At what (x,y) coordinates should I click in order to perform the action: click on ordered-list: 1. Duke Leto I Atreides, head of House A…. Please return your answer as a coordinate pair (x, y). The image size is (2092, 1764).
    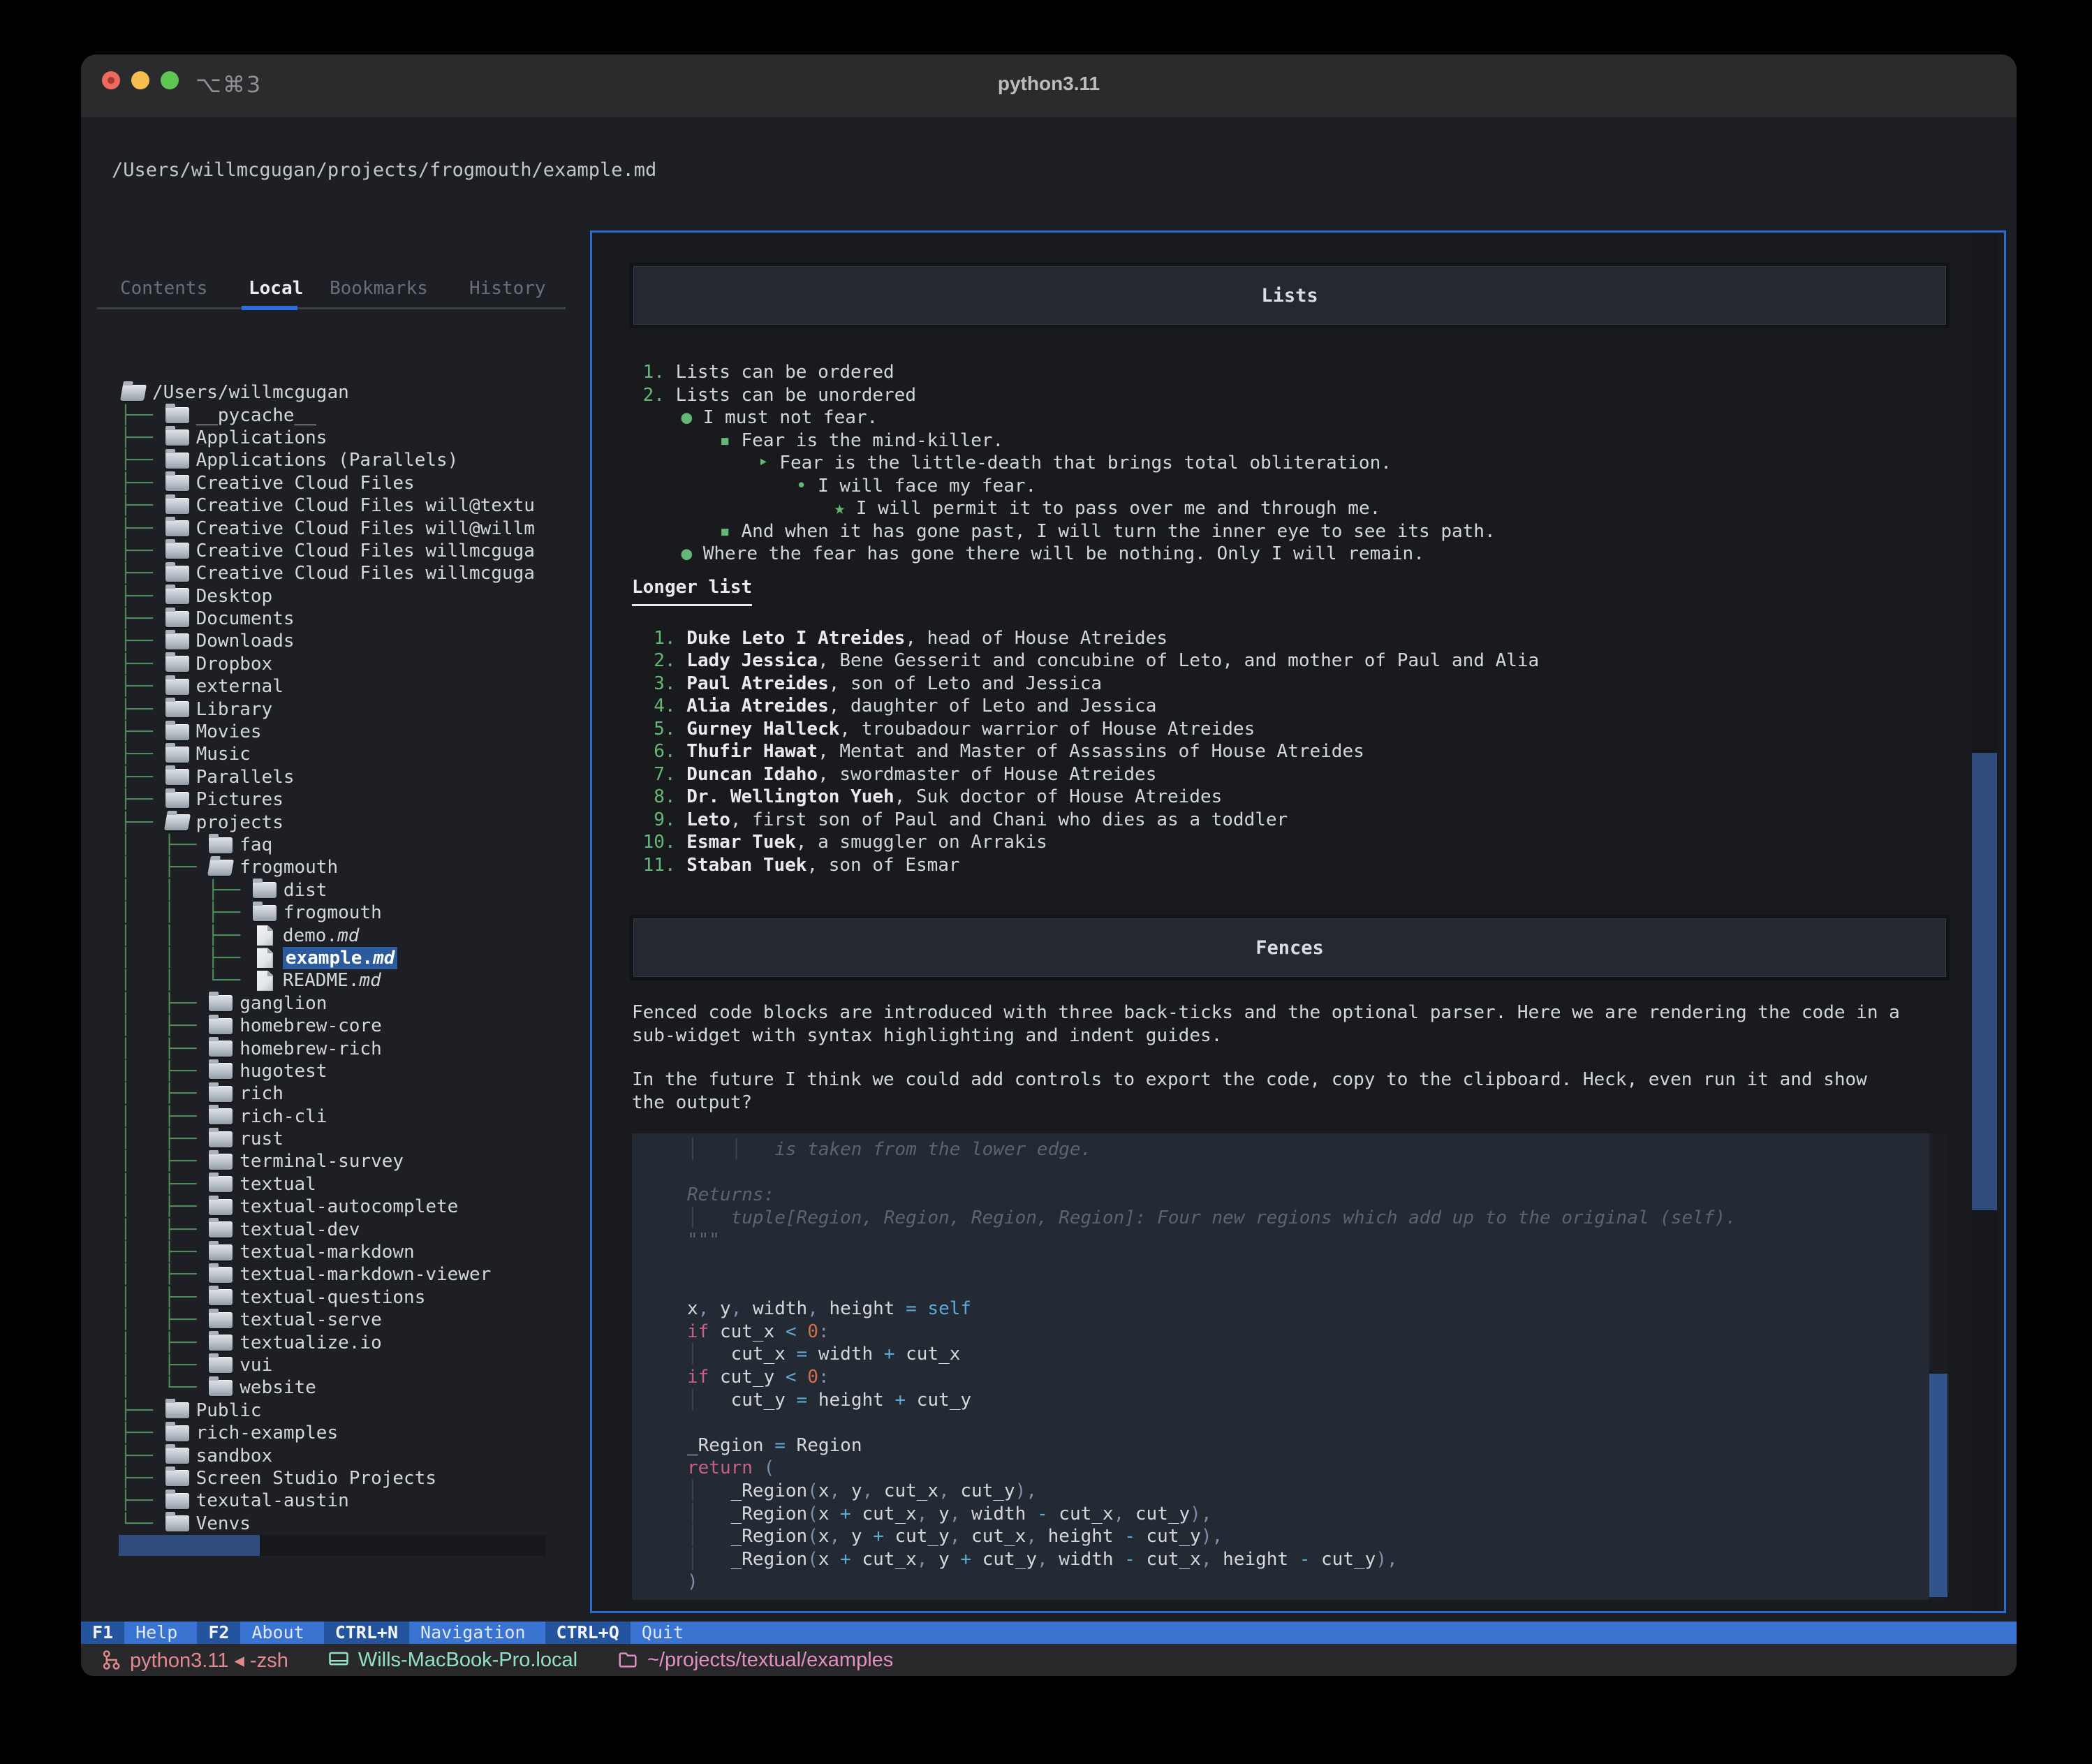
    Looking at the image, I should click on (1289, 752).